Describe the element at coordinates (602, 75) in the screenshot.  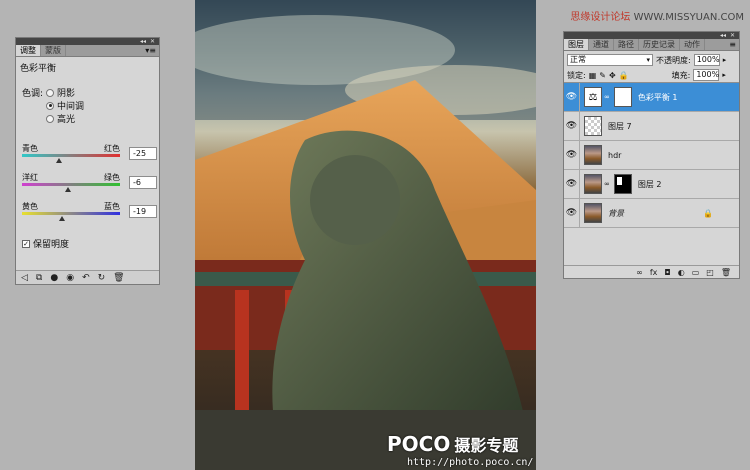
I see `lock-image-icon: ✎` at that location.